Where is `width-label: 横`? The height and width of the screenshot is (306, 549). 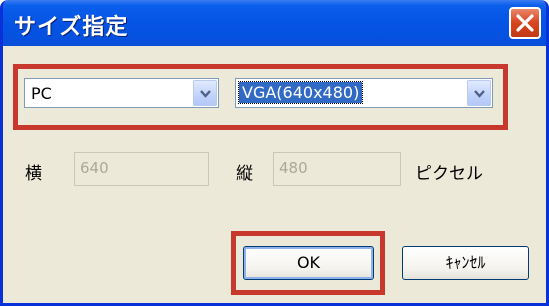
width-label: 横 is located at coordinates (33, 174).